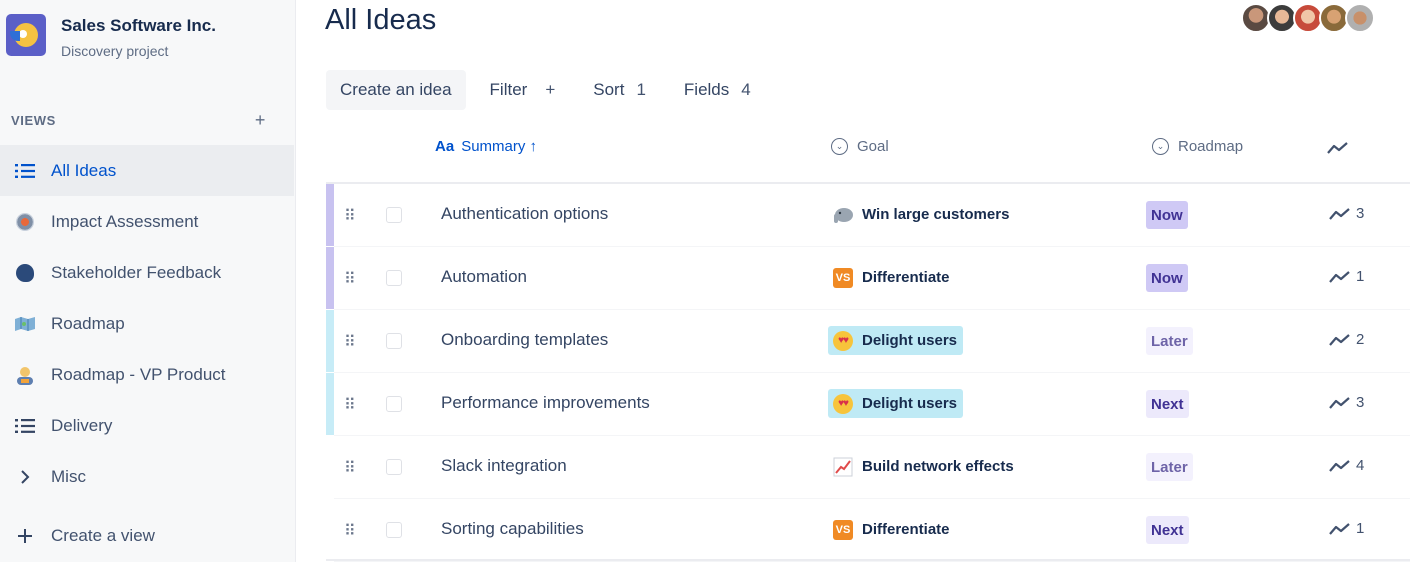 The width and height of the screenshot is (1410, 562). Describe the element at coordinates (524, 340) in the screenshot. I see `idea-summary: Onboarding templates` at that location.